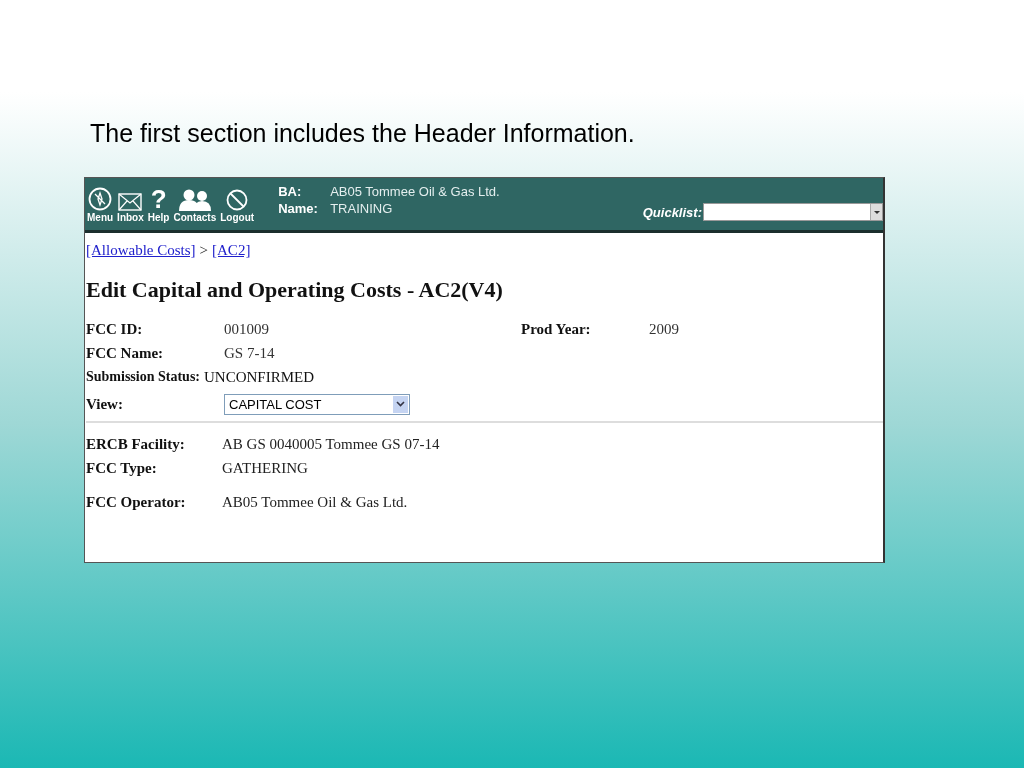 The image size is (1024, 768). Describe the element at coordinates (158, 199) in the screenshot. I see `help-icon: ?` at that location.